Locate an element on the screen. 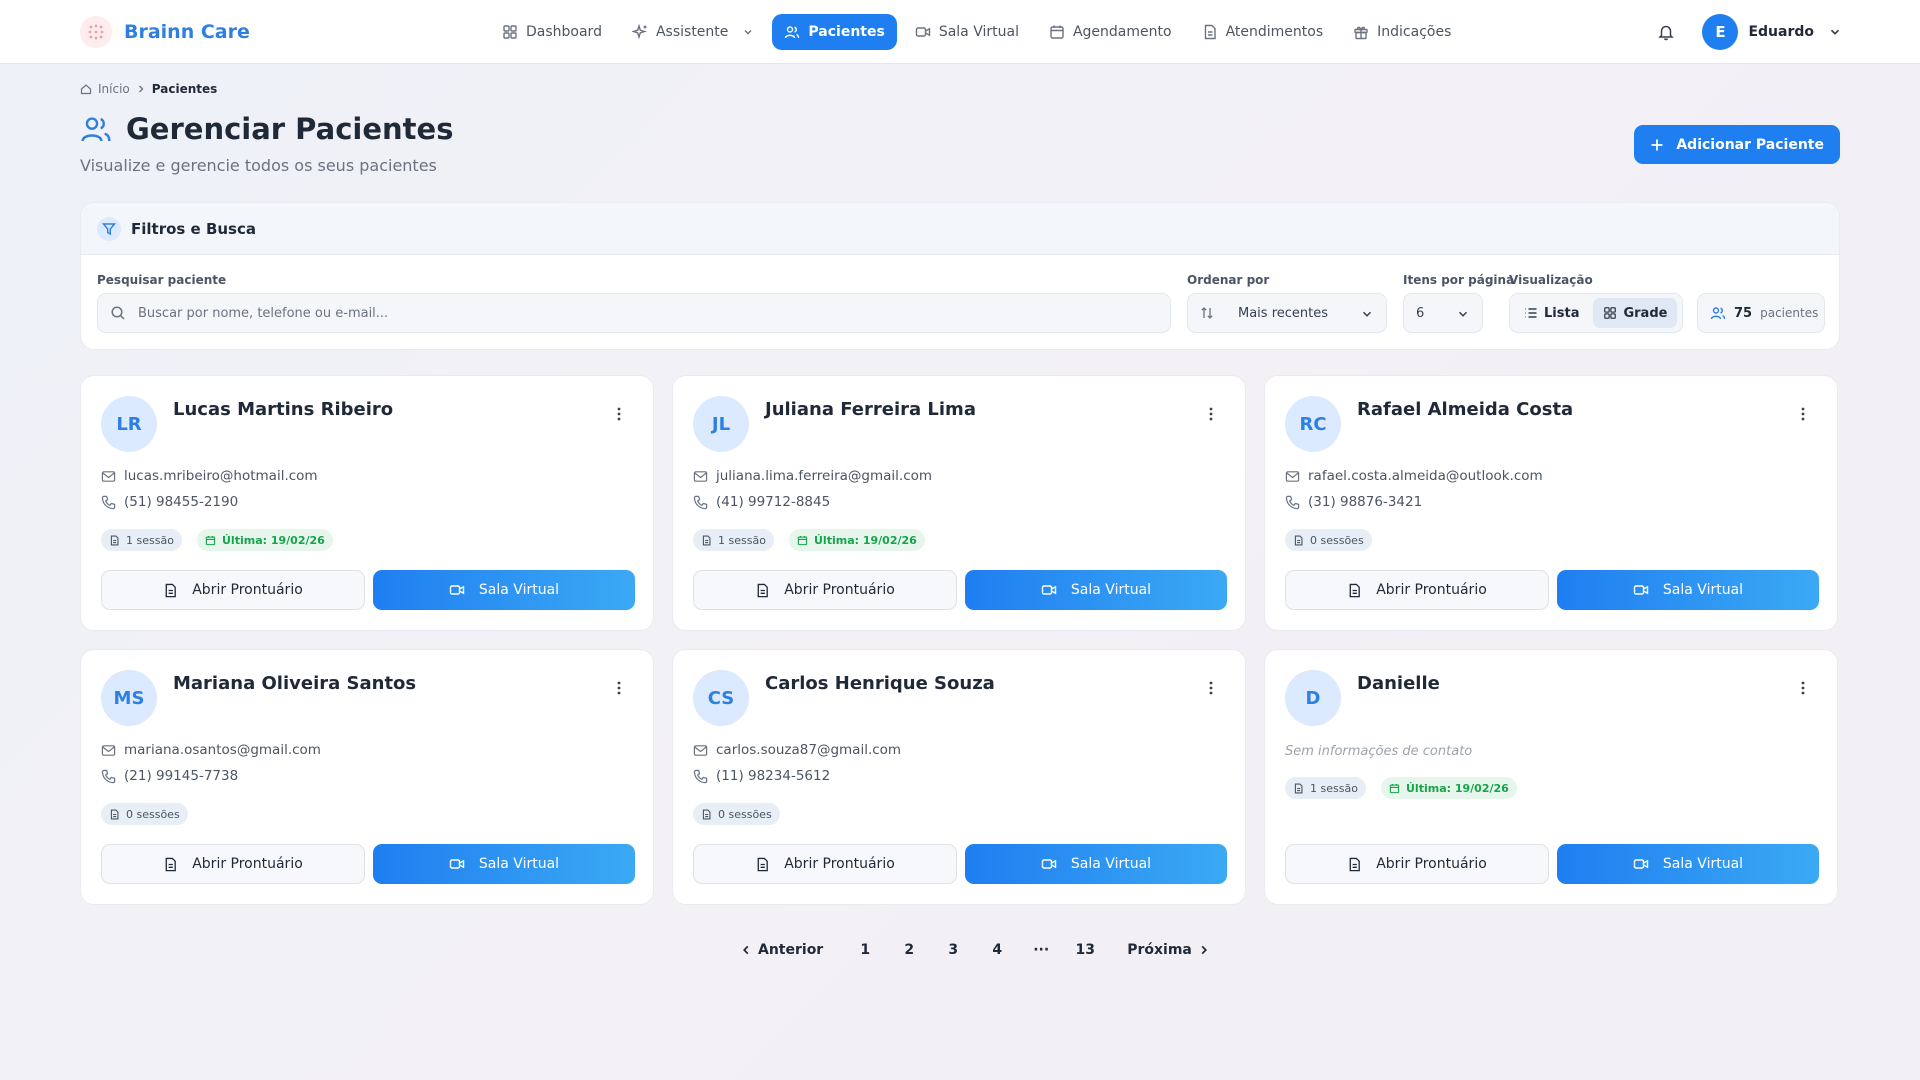  patient-name: Juliana Ferreira Lima is located at coordinates (870, 409).